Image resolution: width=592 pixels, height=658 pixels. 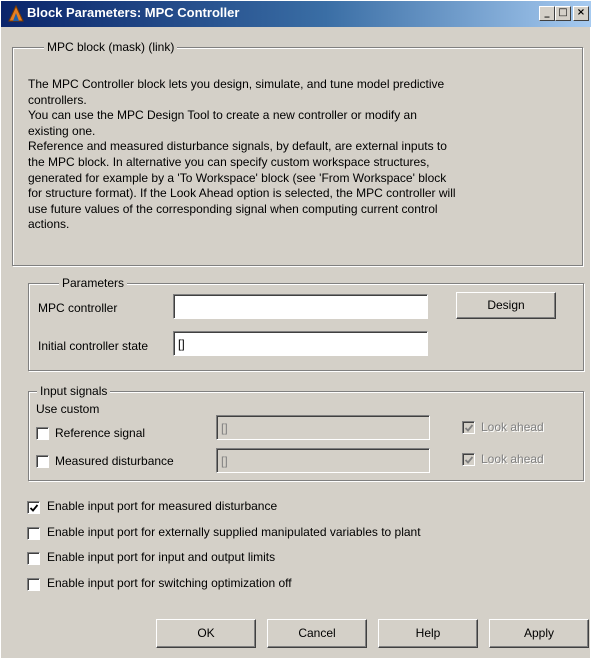 I want to click on window-title: Block Parameters: MPC Controller, so click(x=133, y=12).